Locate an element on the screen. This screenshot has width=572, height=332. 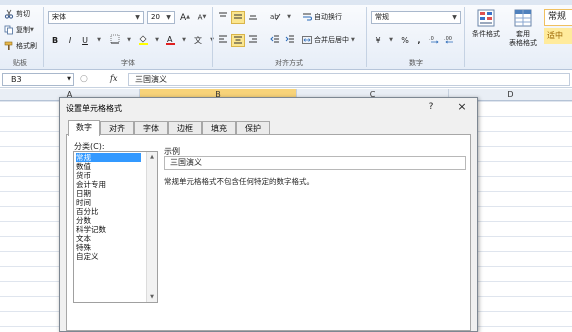
shrink-font-button: A▼ is located at coordinates (202, 17).